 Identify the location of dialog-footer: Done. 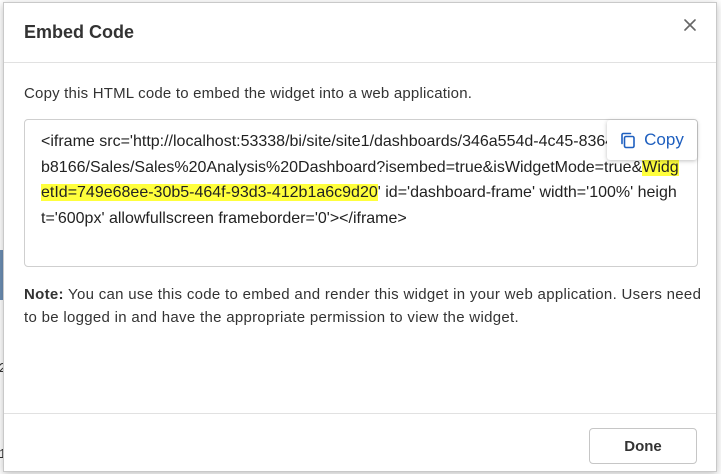
(360, 442).